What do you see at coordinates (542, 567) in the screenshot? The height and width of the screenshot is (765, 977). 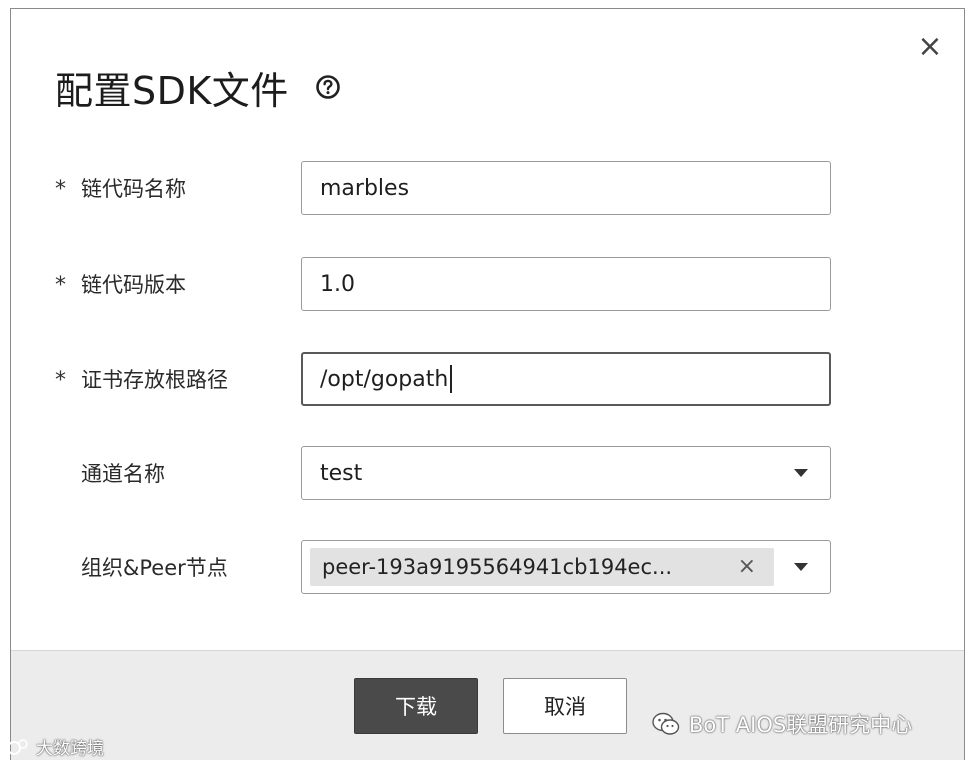 I see `selected-peer-tag: peer-193a9195564941cb194ec... ×` at bounding box center [542, 567].